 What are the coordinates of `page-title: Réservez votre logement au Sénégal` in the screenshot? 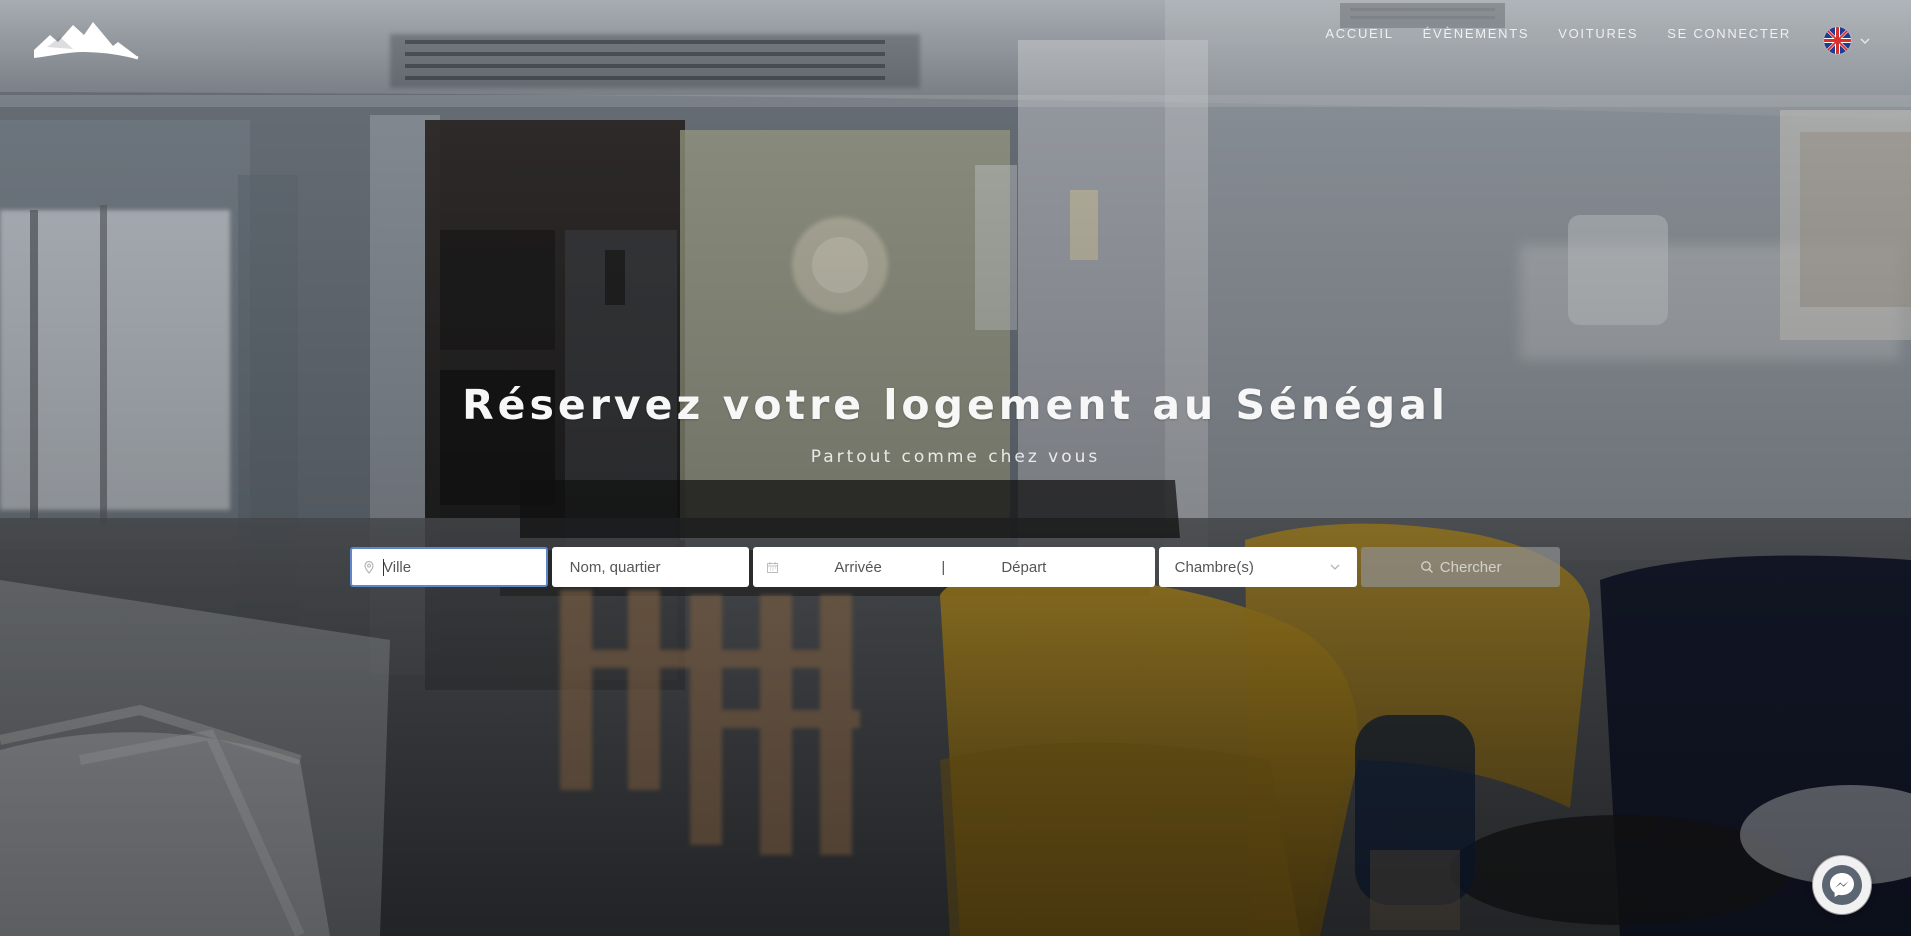 It's located at (955, 405).